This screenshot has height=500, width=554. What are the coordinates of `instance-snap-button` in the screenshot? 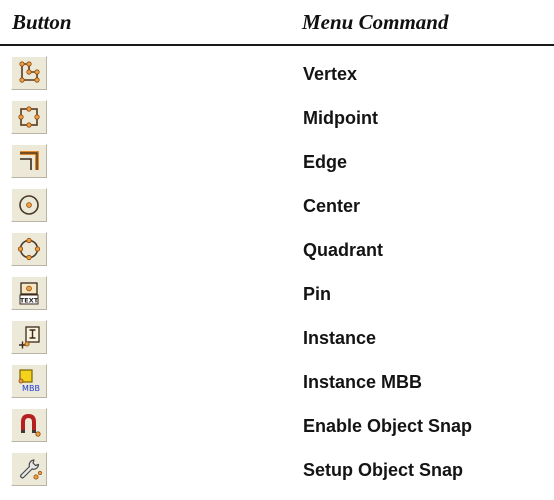 It's located at (29, 337).